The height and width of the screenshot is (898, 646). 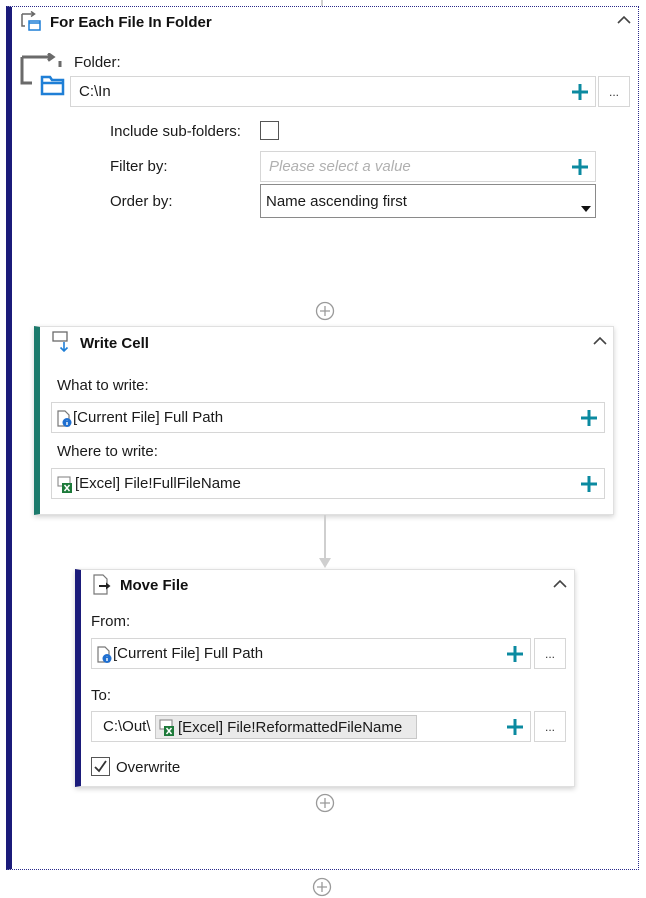 I want to click on to-token-chip: [Excel] File!ReformattedFileName, so click(x=286, y=727).